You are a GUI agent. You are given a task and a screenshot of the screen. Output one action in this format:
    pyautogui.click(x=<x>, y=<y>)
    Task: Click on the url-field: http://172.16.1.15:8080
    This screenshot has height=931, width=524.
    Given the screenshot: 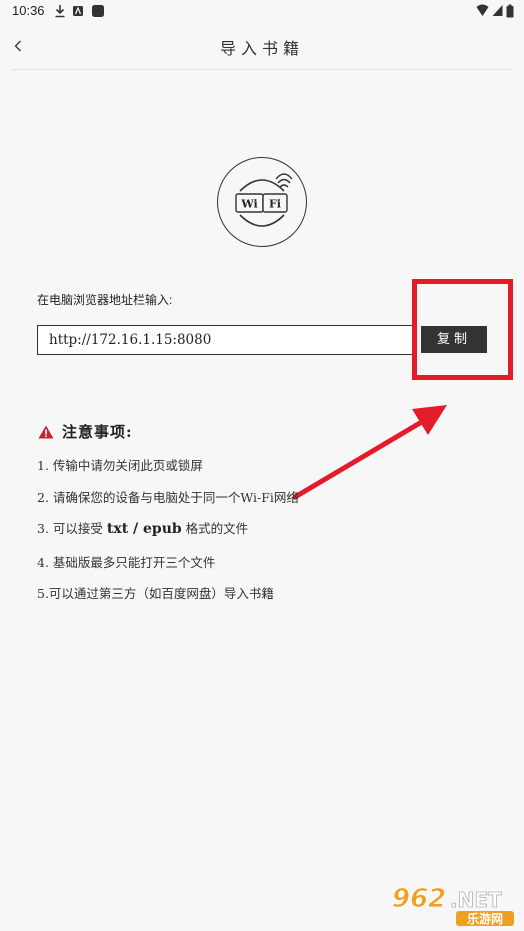 What is the action you would take?
    pyautogui.click(x=227, y=340)
    